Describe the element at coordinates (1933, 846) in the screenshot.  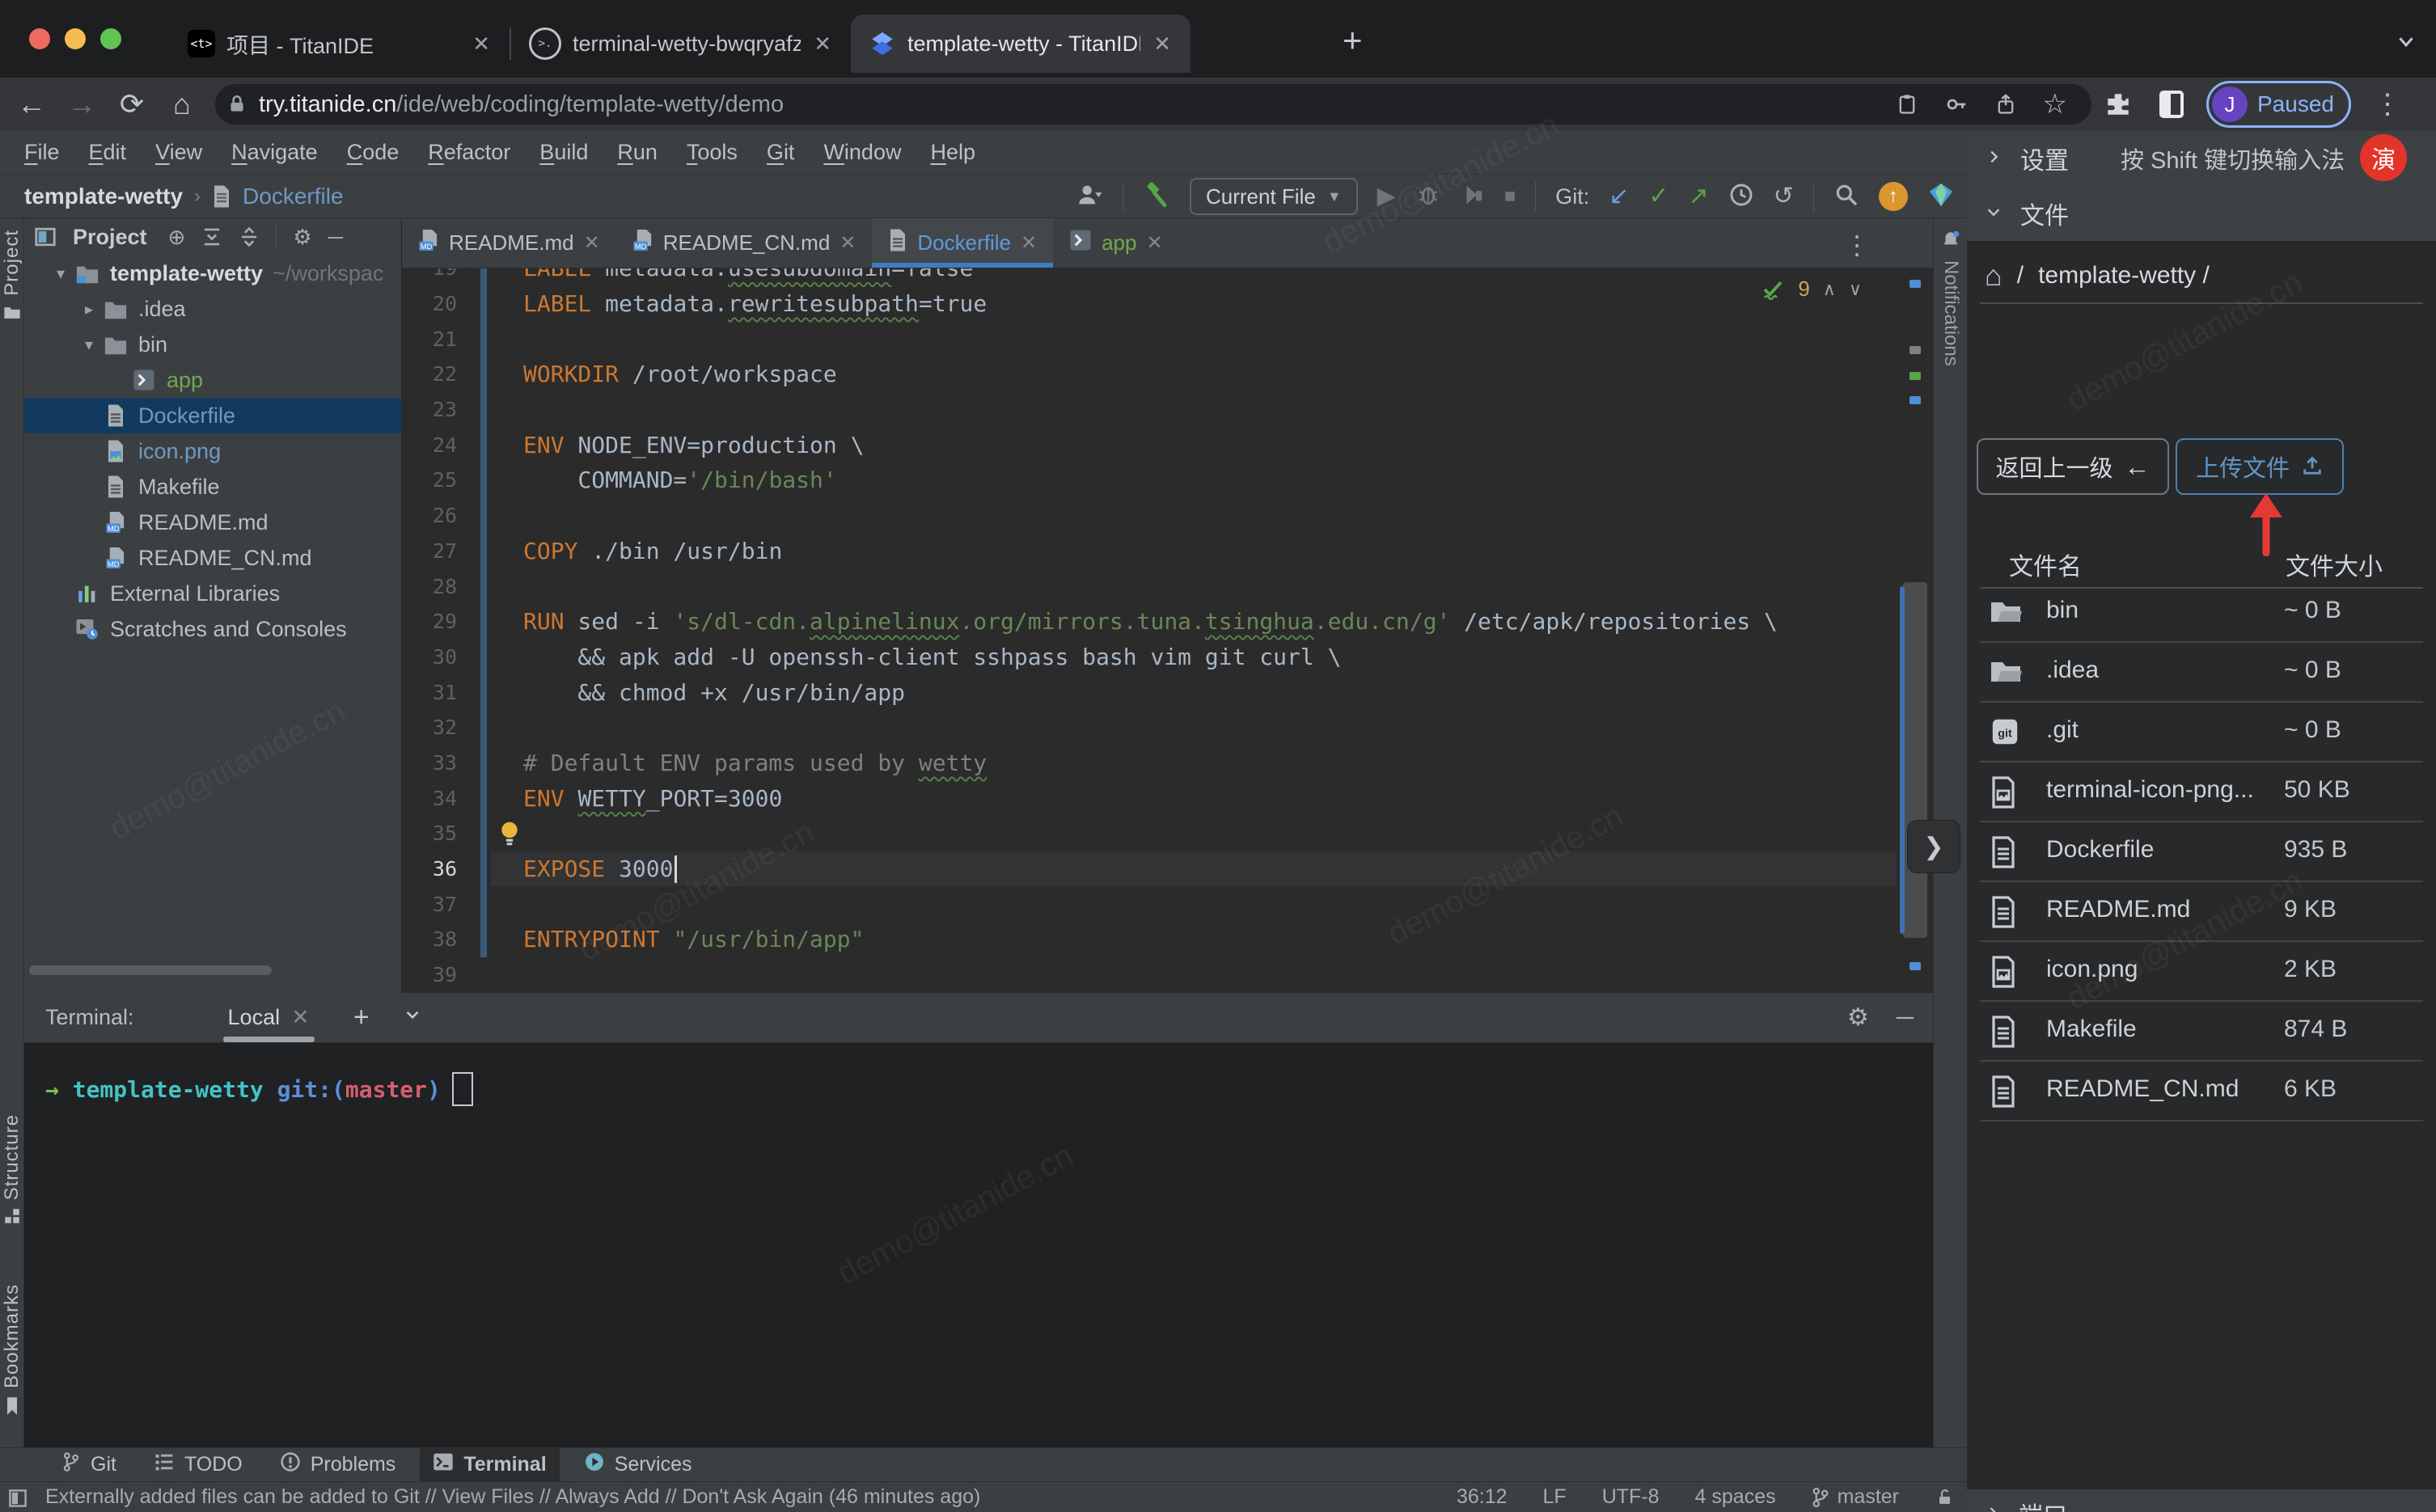
I see `panel-expand-chevron: ❯` at that location.